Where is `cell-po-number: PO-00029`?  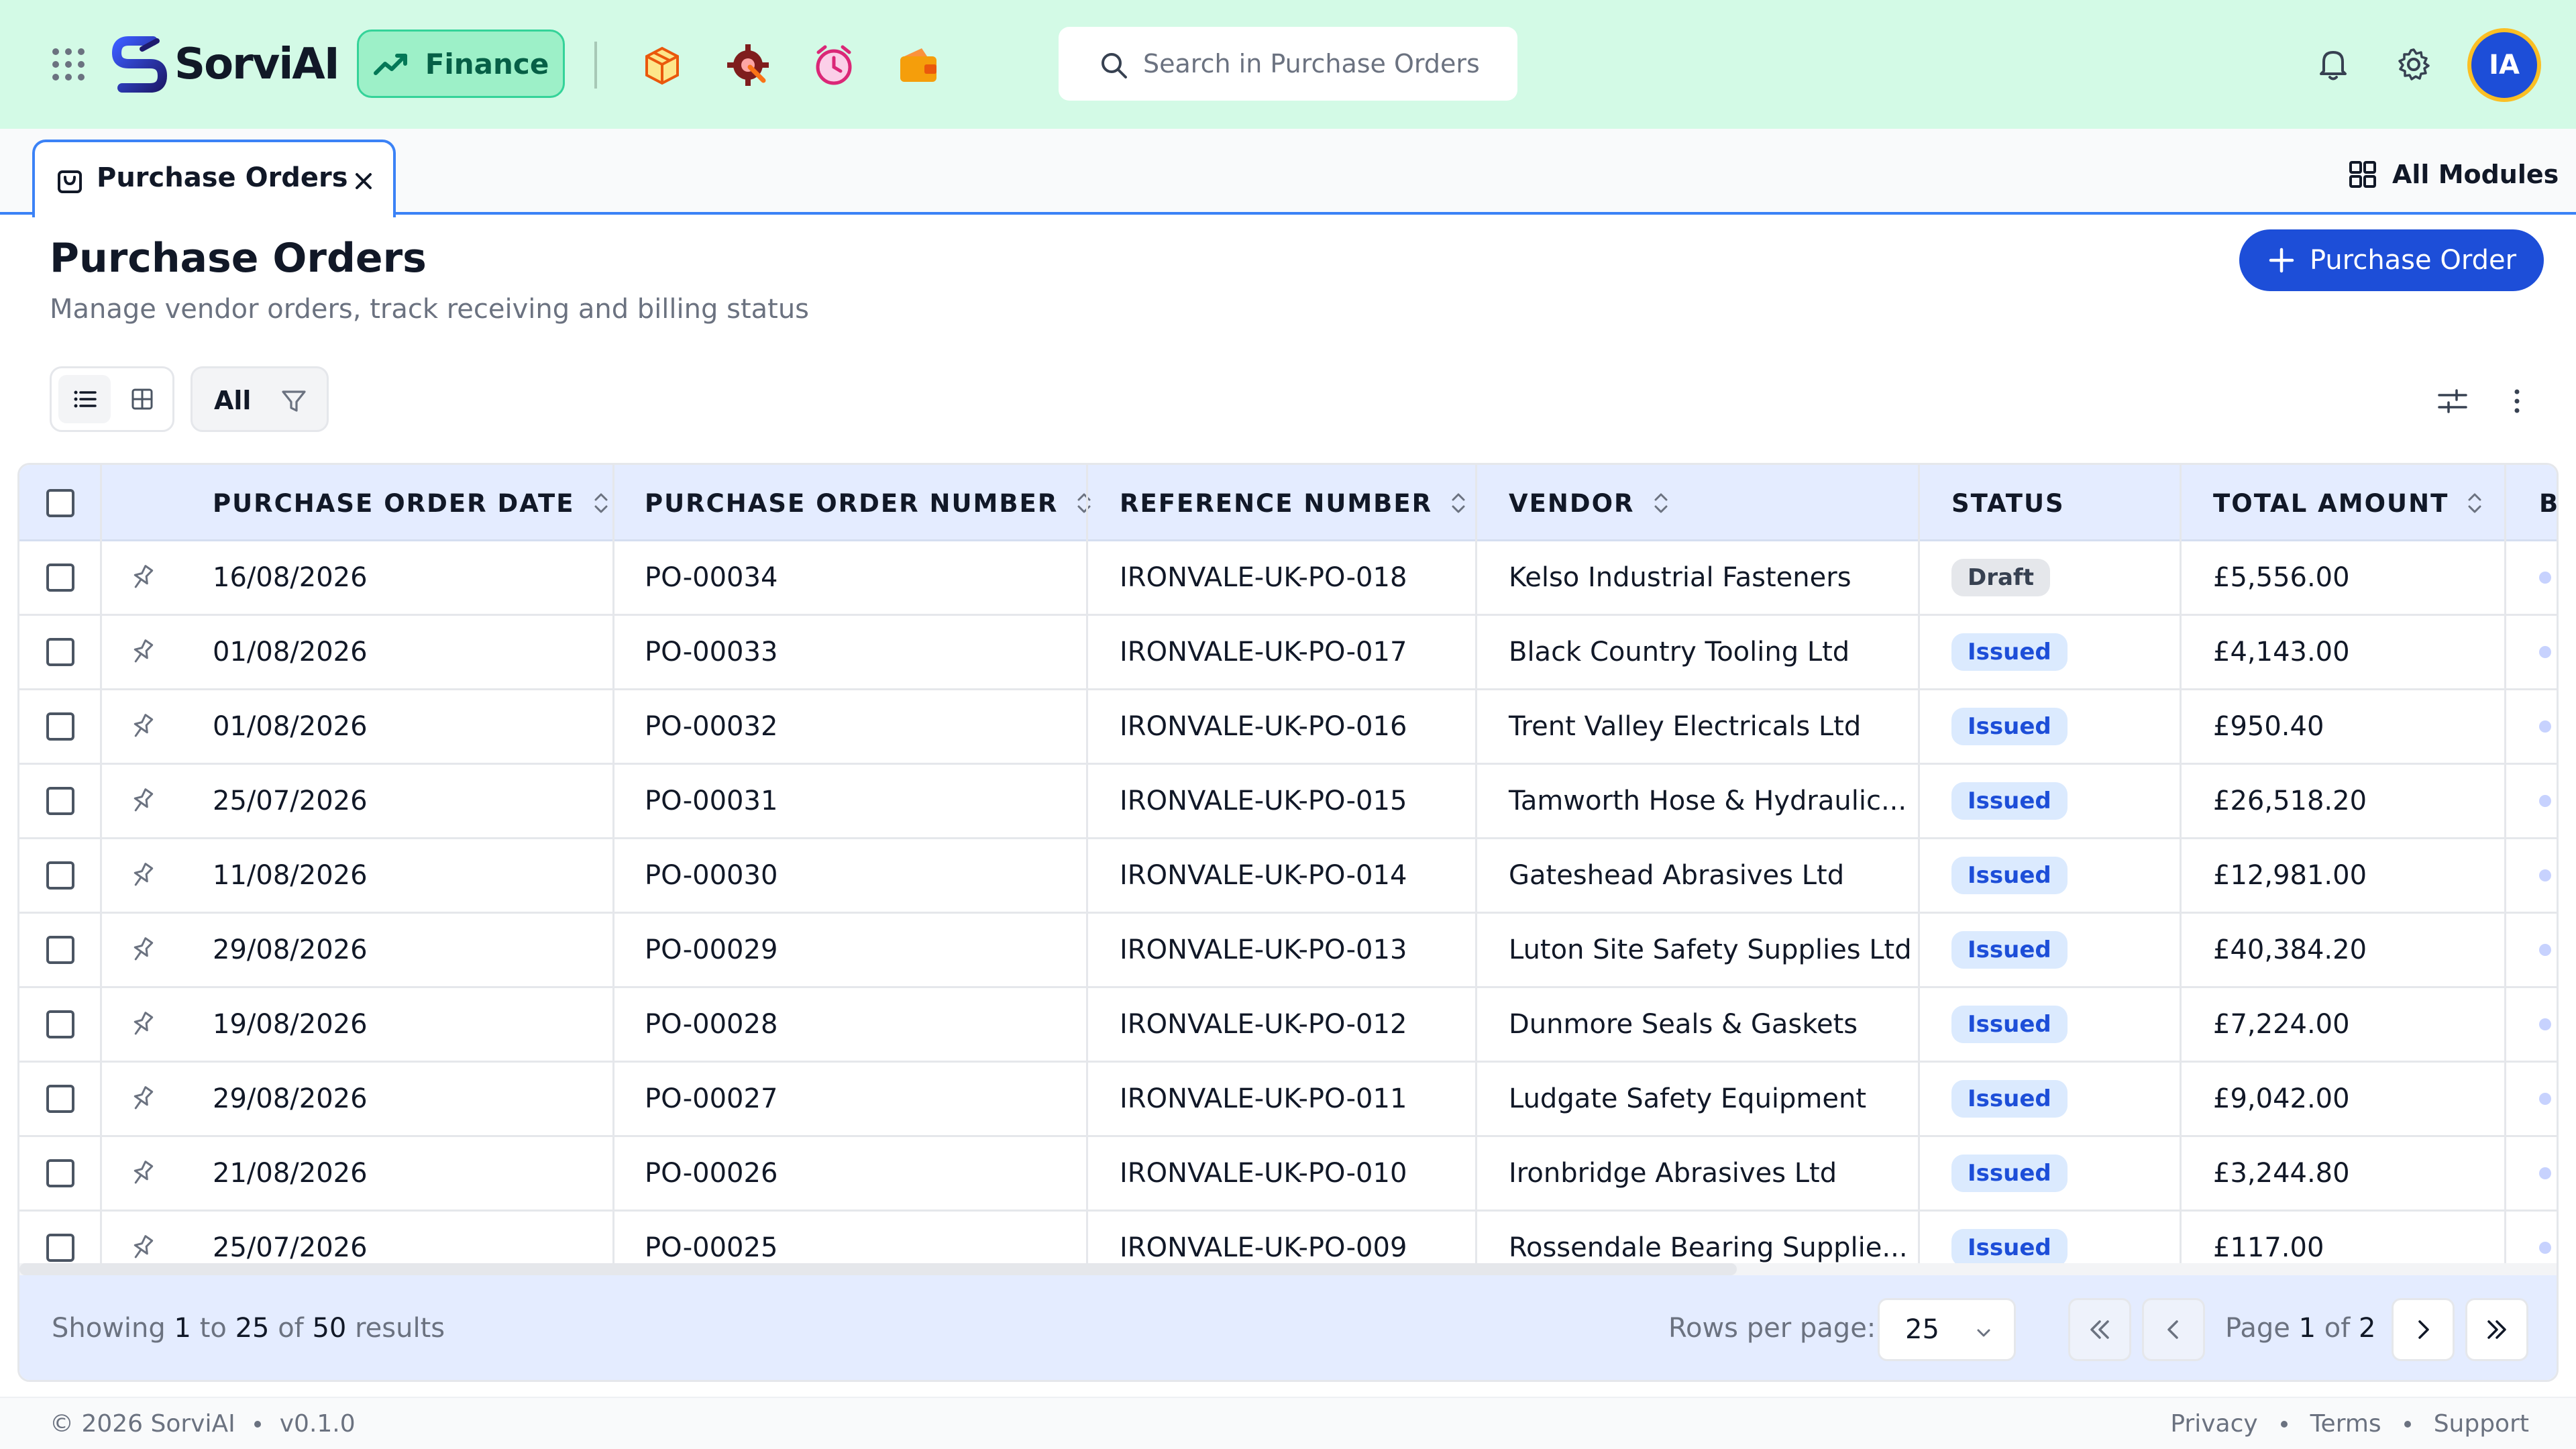
cell-po-number: PO-00029 is located at coordinates (711, 950).